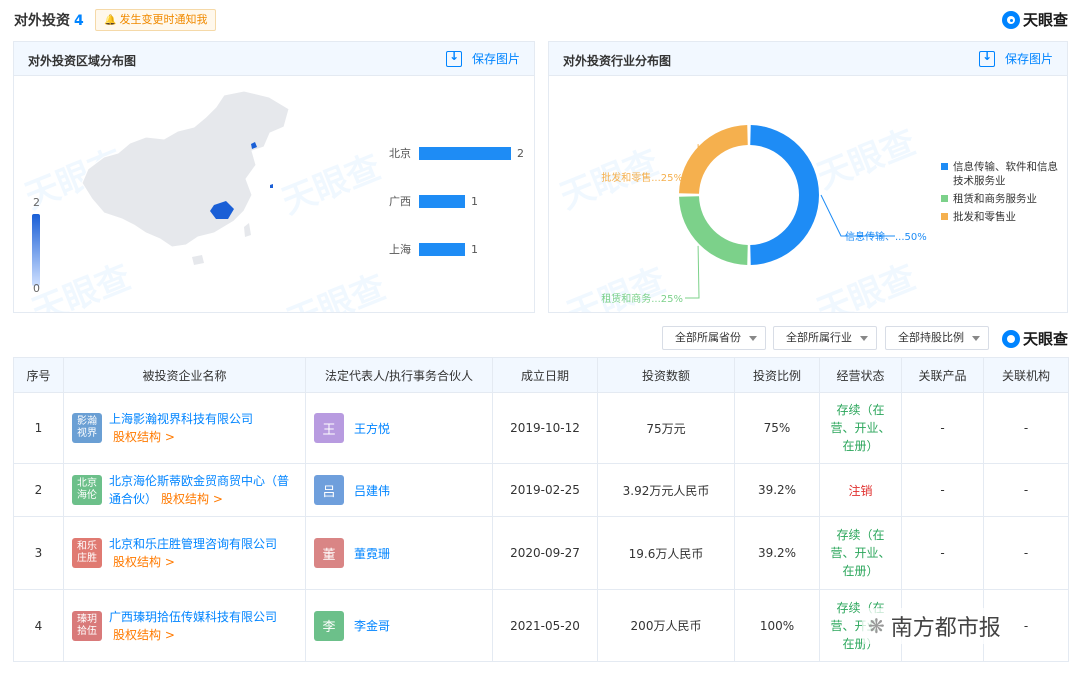 The height and width of the screenshot is (677, 1080). I want to click on legend-item: 信息传输、软件和信息技术服务业, so click(1003, 174).